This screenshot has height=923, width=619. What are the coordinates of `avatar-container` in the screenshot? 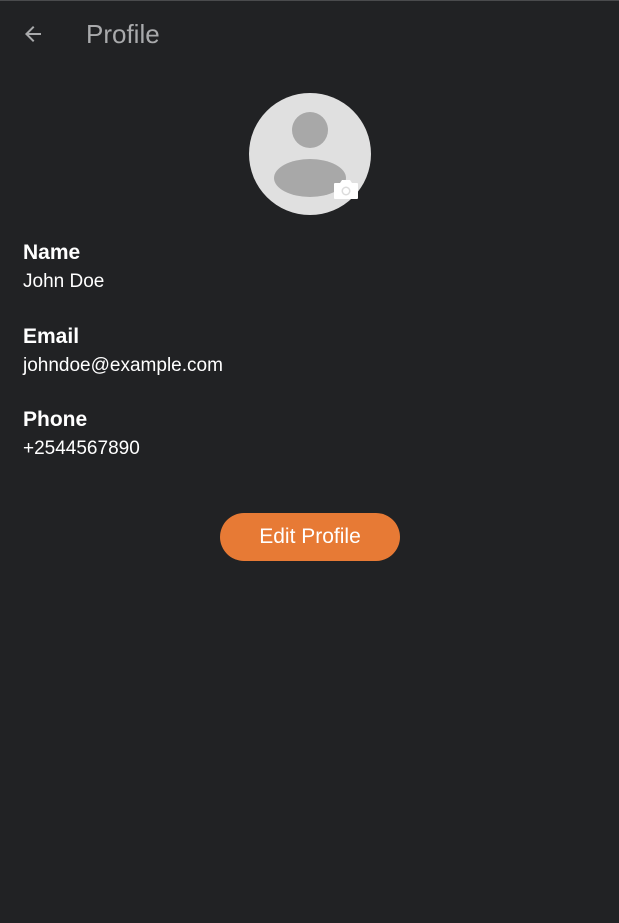 It's located at (310, 154).